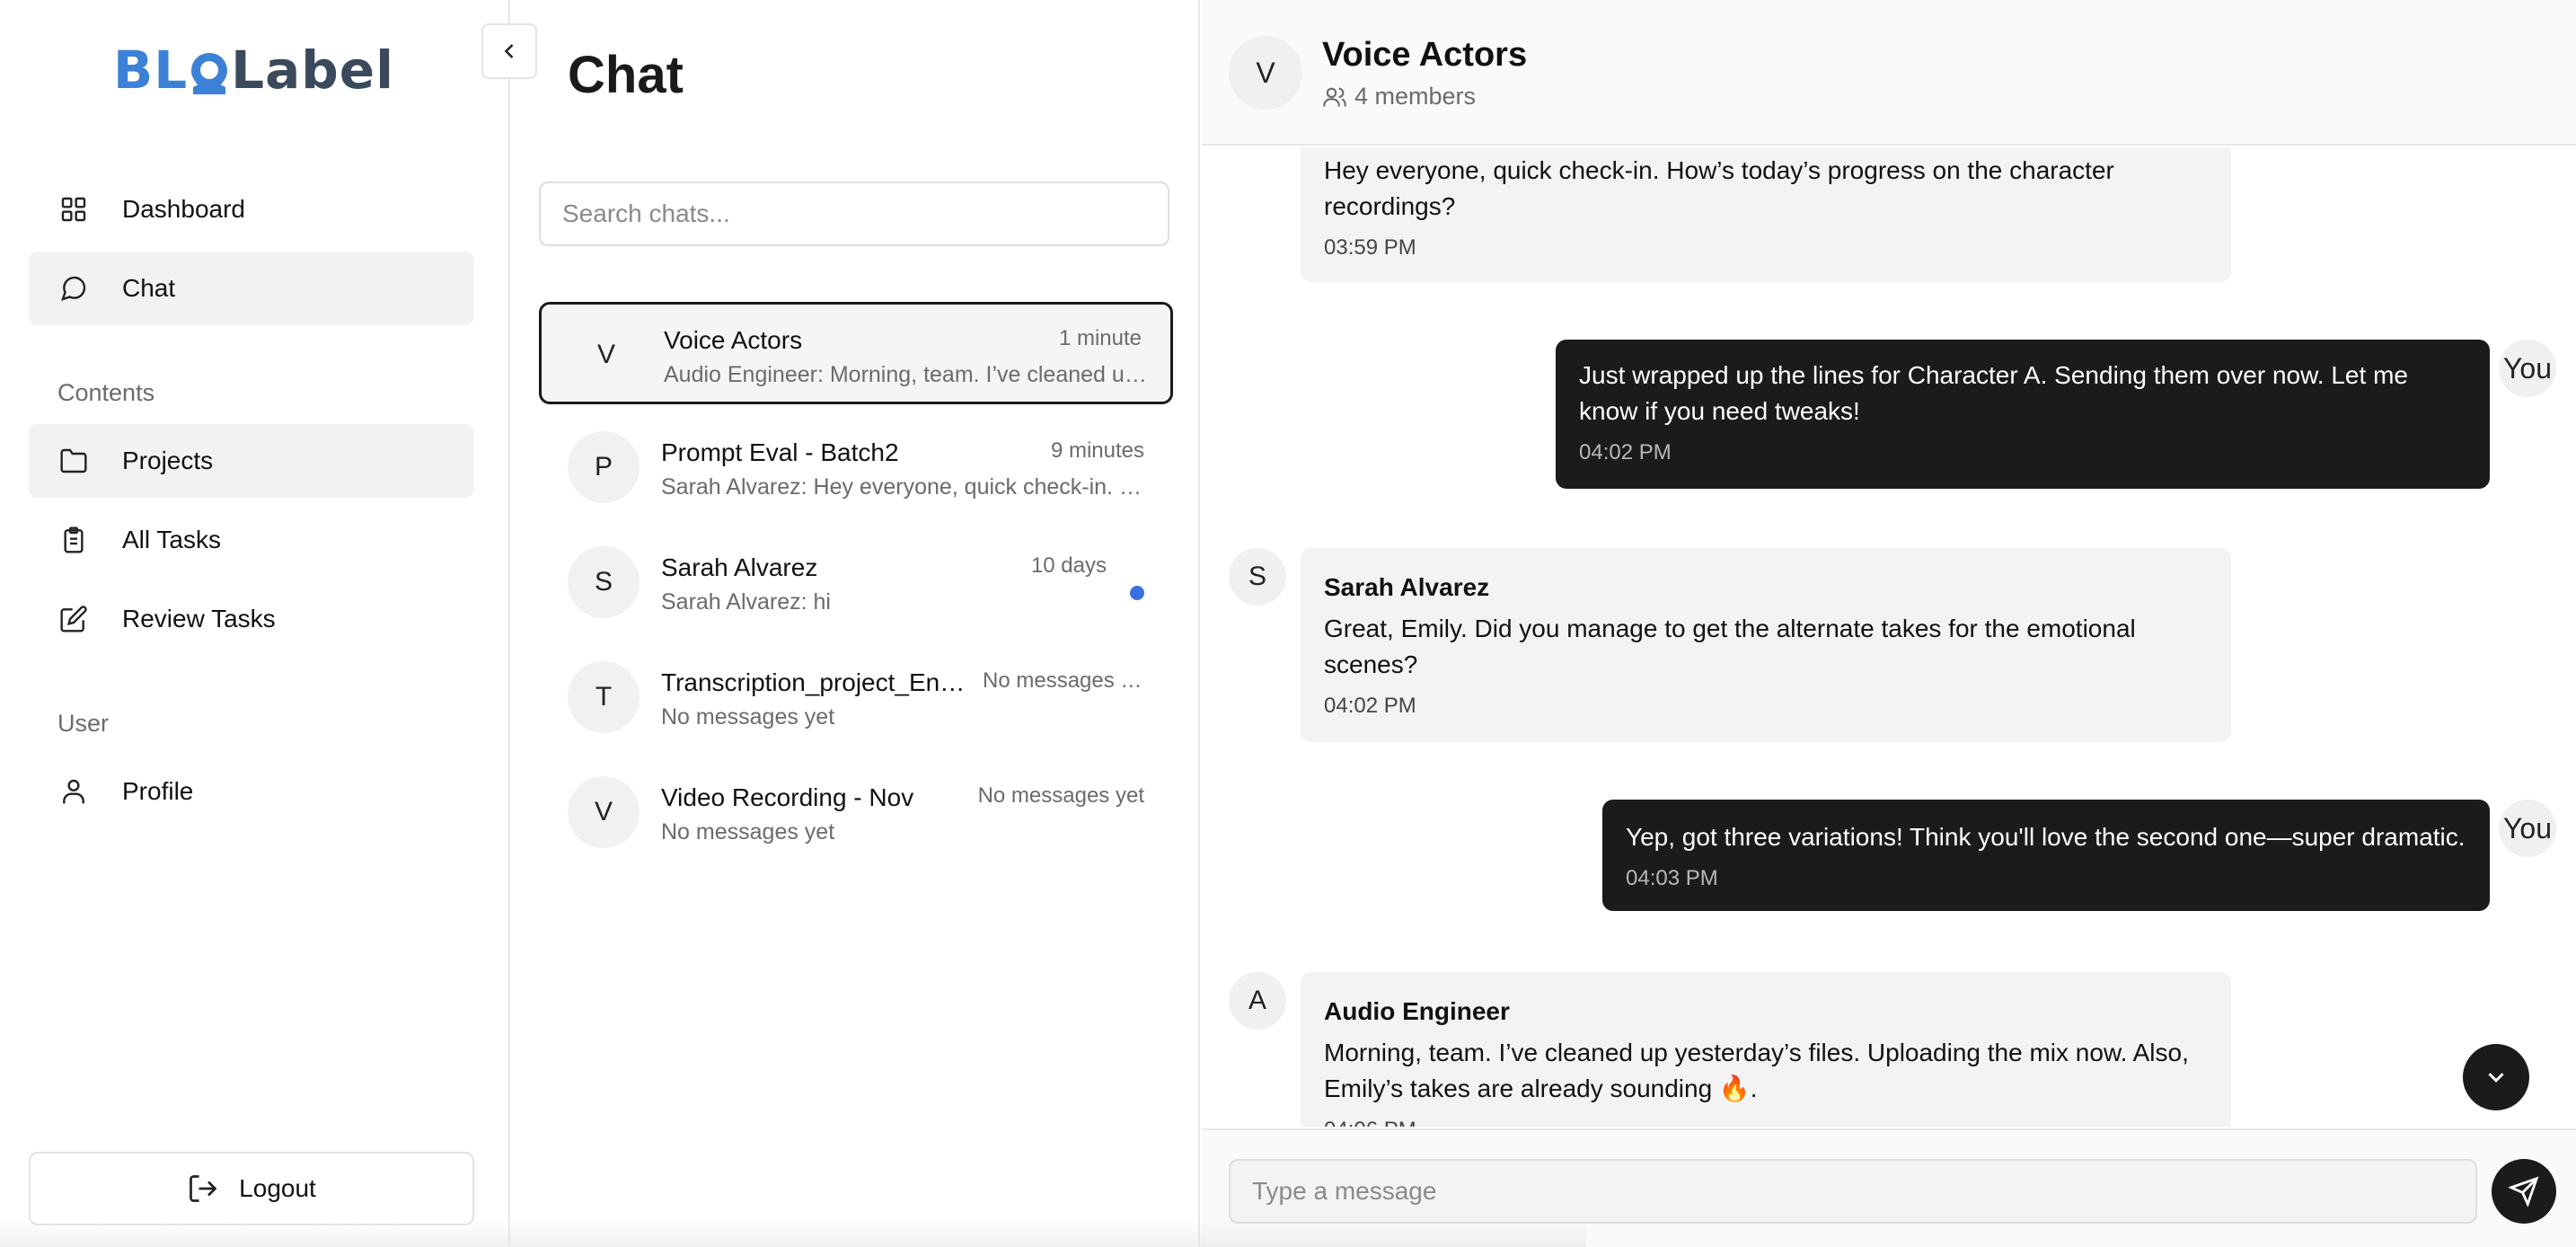 This screenshot has height=1247, width=2576. I want to click on users-icon, so click(1334, 97).